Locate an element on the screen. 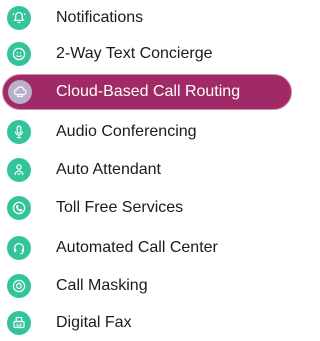  cloud-phone-icon is located at coordinates (20, 92).